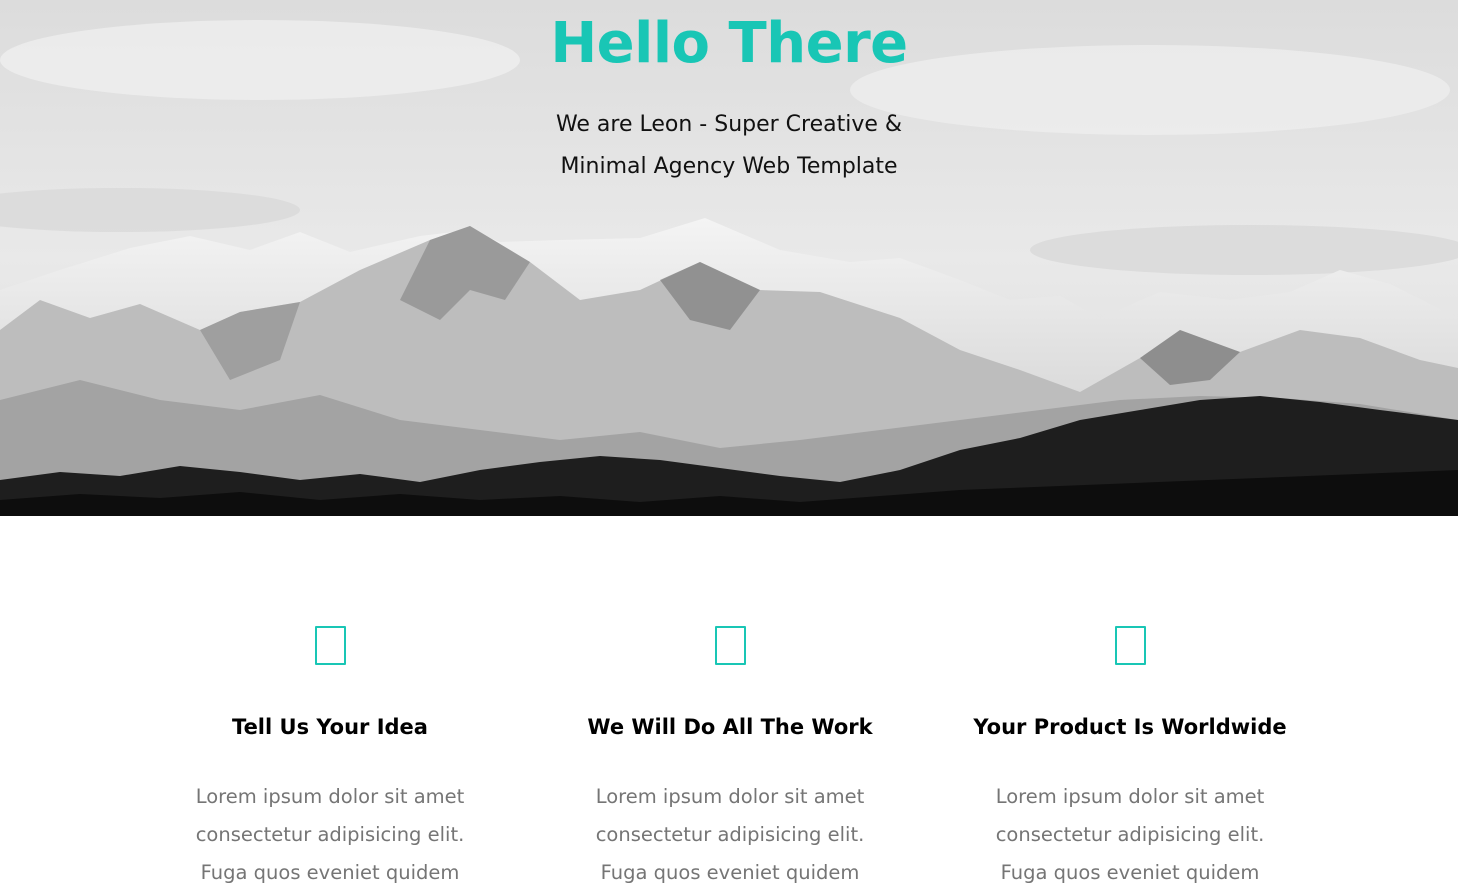  Describe the element at coordinates (730, 727) in the screenshot. I see `feature-title: We Will Do All The Work` at that location.